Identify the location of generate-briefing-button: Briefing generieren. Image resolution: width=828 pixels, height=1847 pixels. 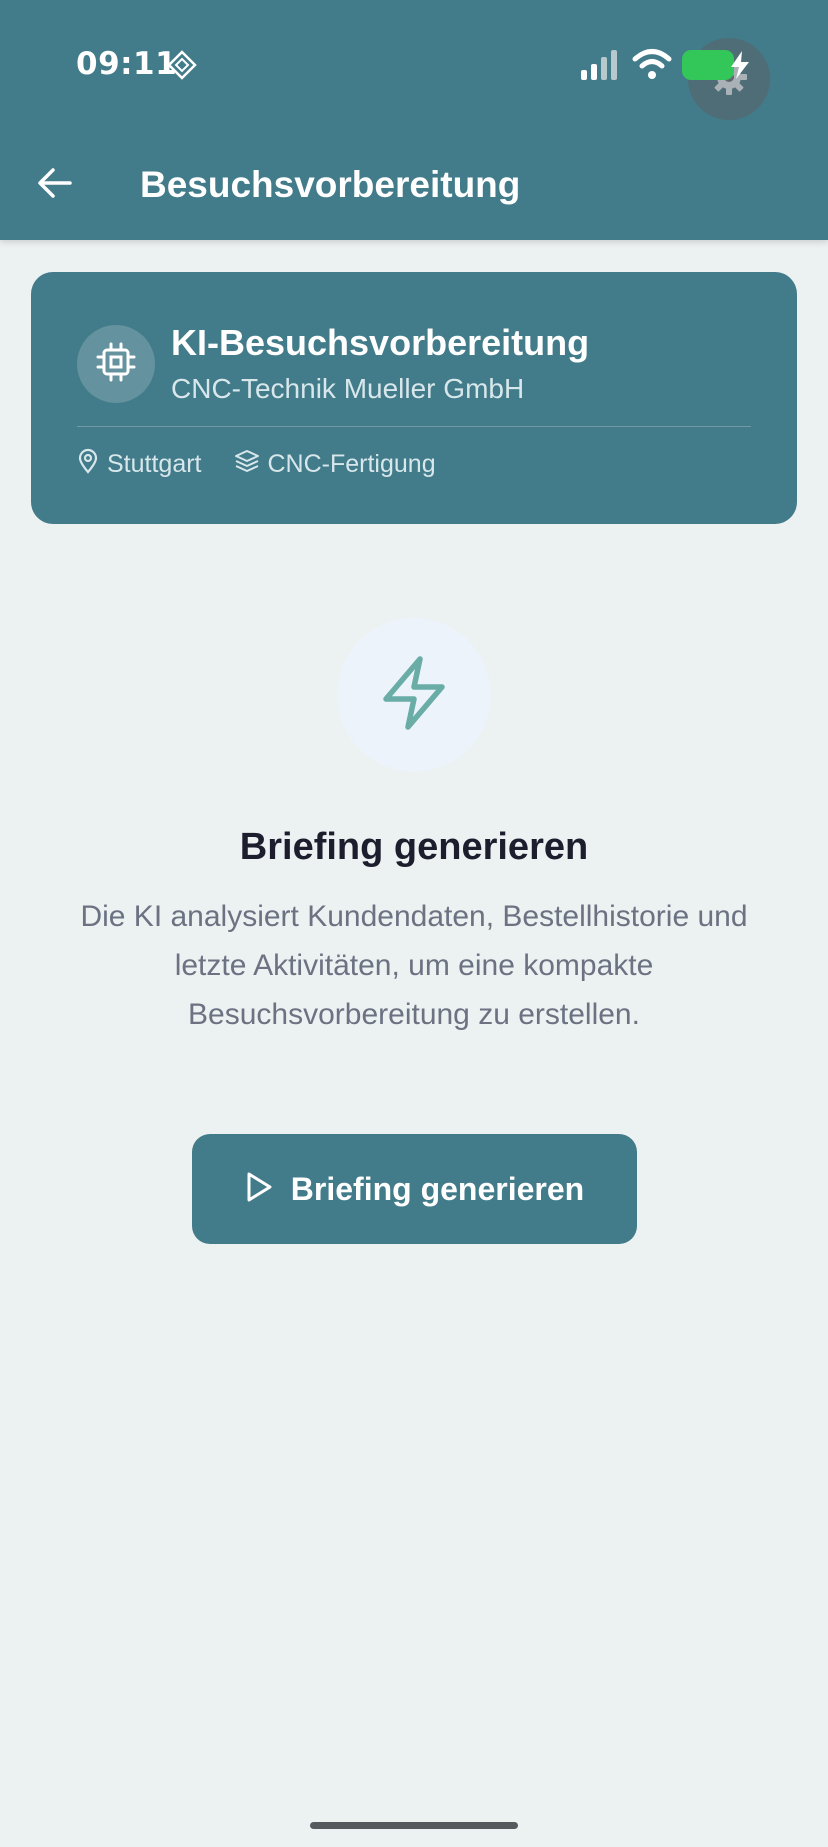
(414, 1189).